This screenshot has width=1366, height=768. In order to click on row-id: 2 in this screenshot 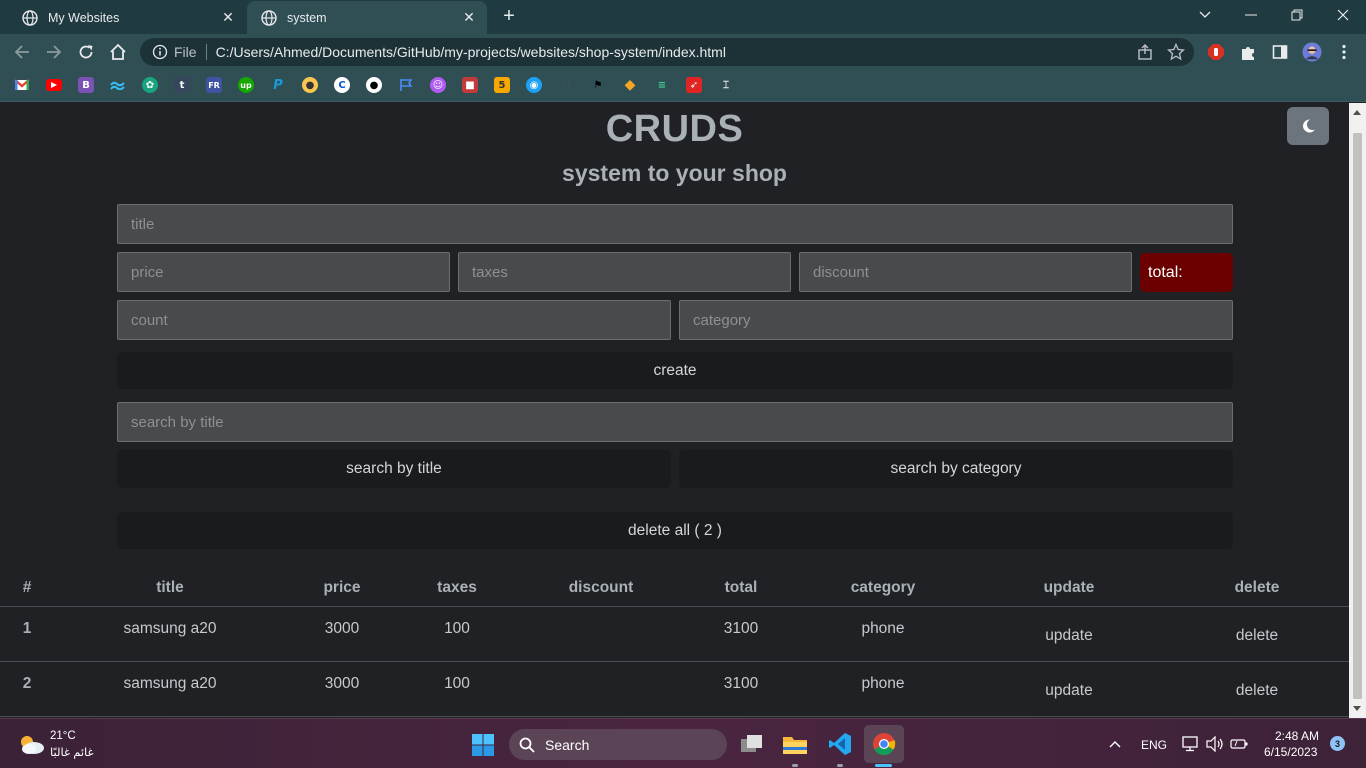, I will do `click(27, 683)`.